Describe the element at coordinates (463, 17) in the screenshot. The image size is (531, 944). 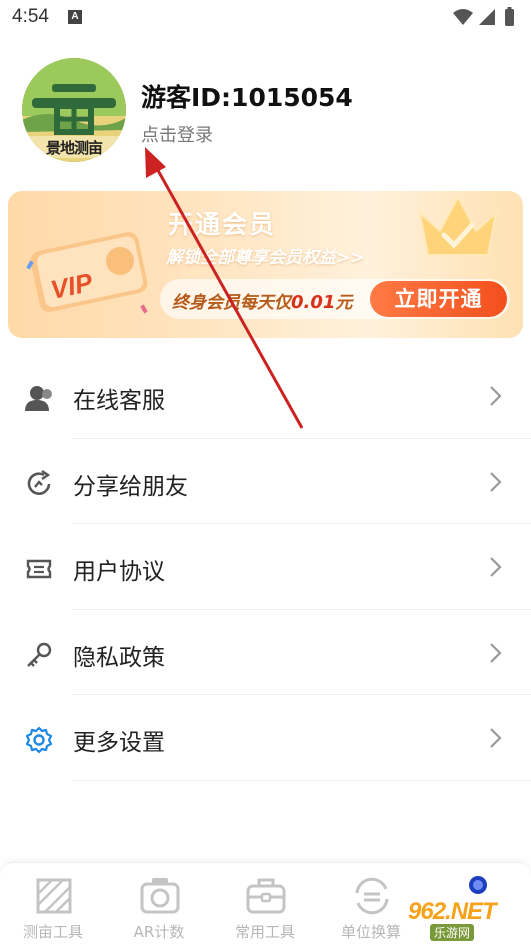
I see `wifi-icon` at that location.